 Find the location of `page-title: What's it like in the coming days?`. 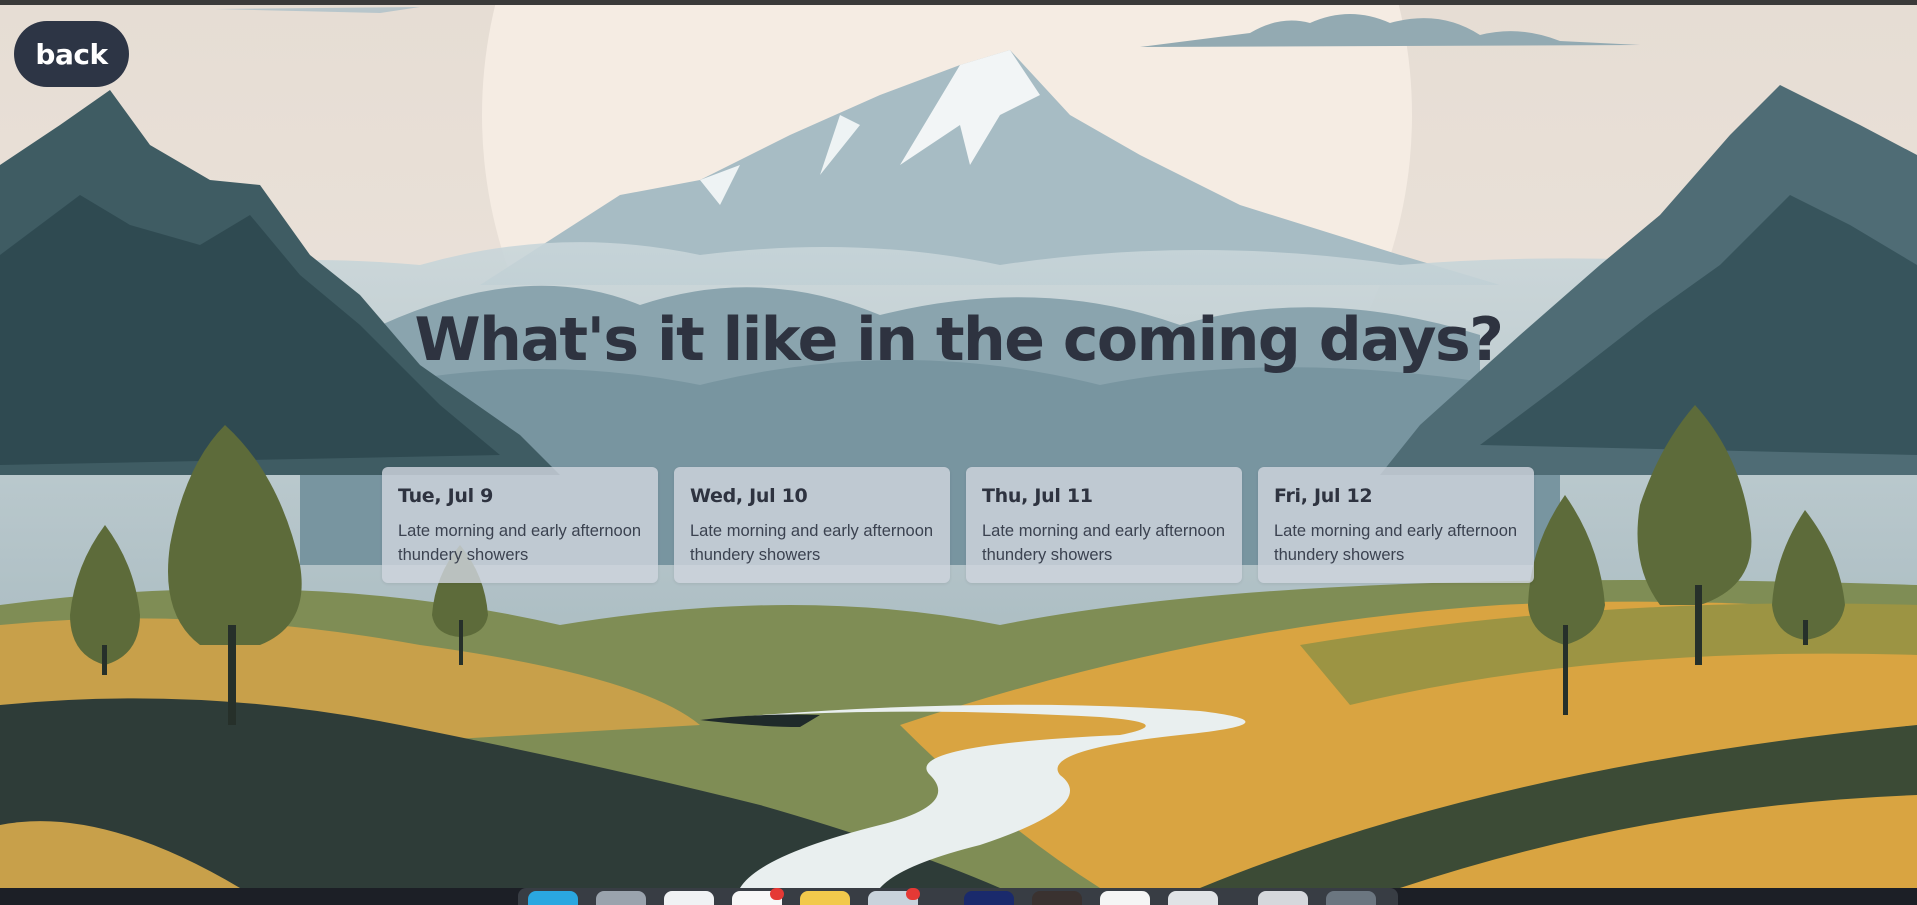

page-title: What's it like in the coming days? is located at coordinates (959, 340).